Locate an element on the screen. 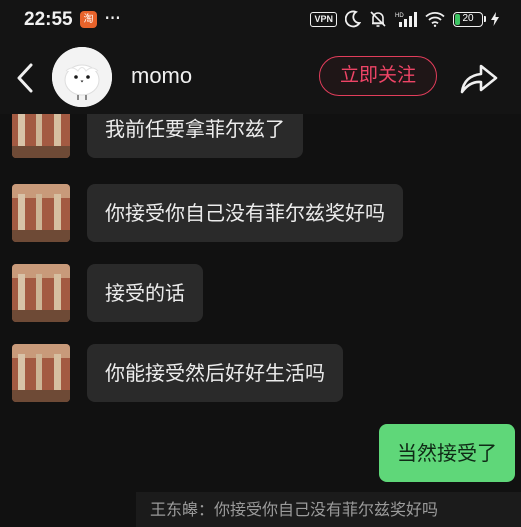 The width and height of the screenshot is (521, 527). battery-tip is located at coordinates (485, 18).